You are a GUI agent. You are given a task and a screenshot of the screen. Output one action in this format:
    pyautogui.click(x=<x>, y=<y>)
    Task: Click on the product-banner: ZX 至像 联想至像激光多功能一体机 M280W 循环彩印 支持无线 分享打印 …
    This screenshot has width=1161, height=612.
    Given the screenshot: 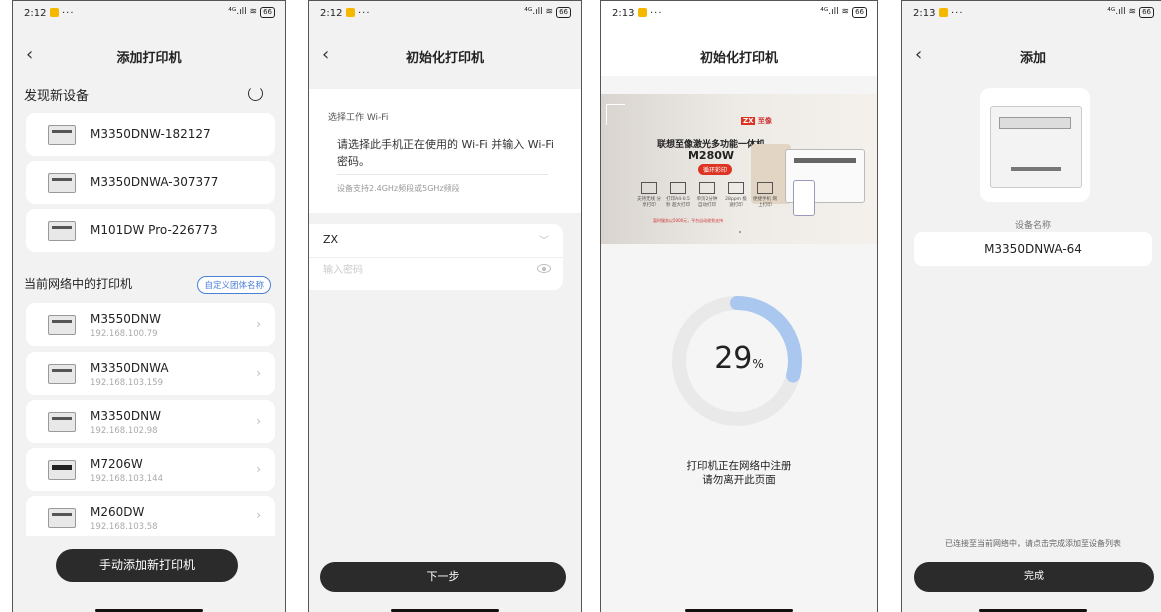 What is the action you would take?
    pyautogui.click(x=739, y=169)
    